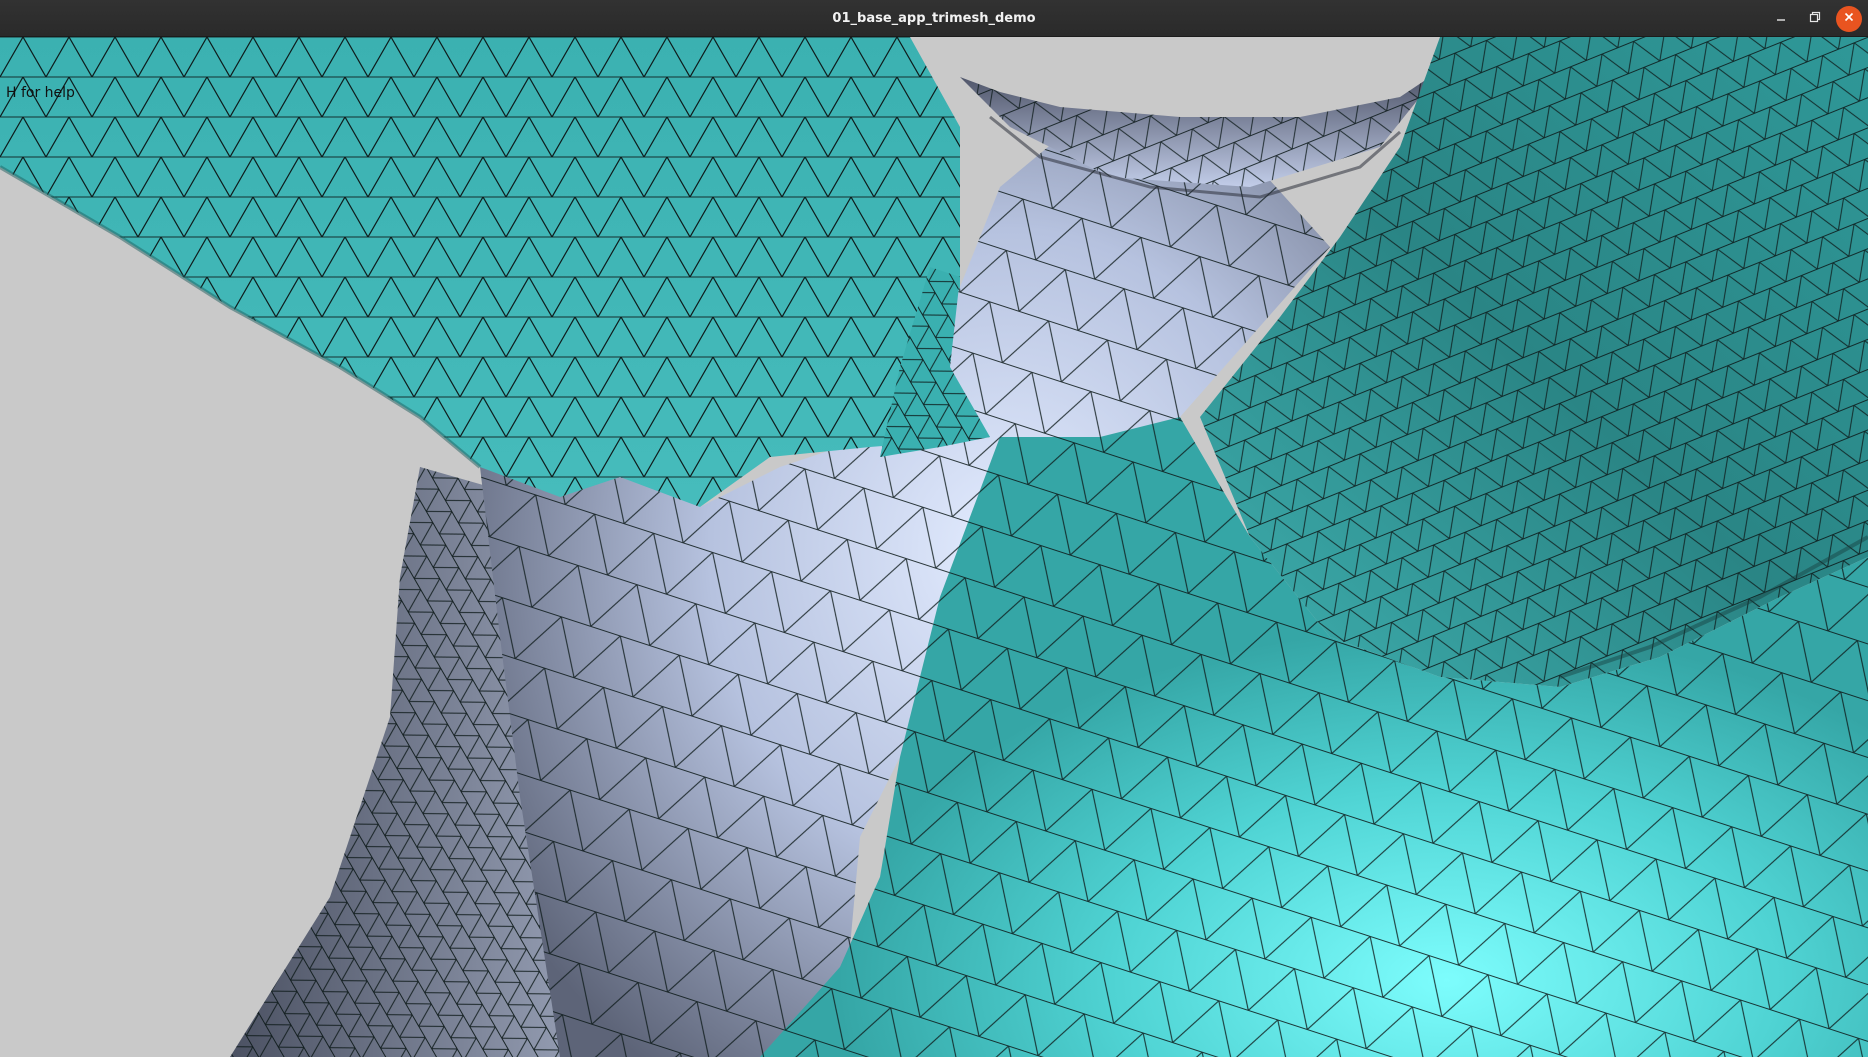 Image resolution: width=1868 pixels, height=1057 pixels. I want to click on maximize-button, so click(1815, 19).